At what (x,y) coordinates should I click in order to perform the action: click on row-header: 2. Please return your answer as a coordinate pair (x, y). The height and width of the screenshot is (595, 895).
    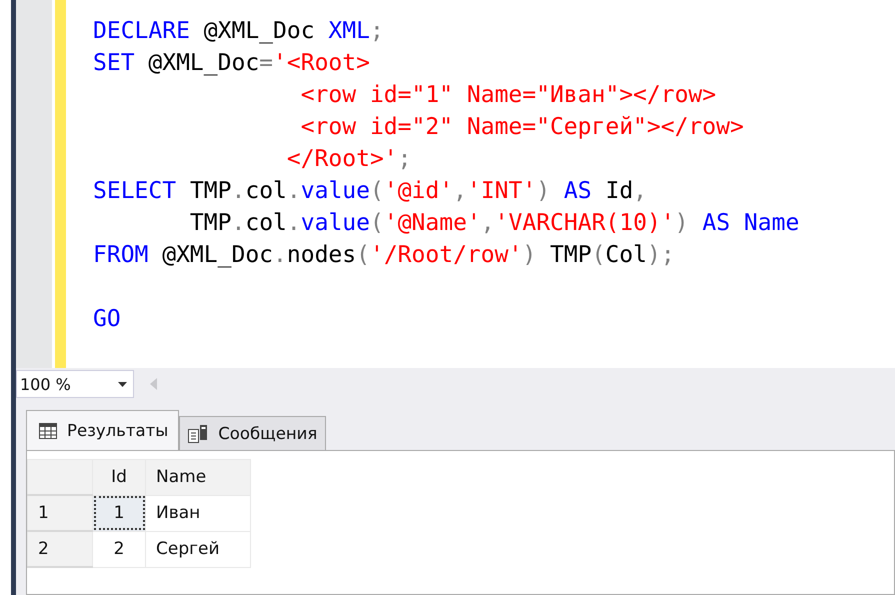
    Looking at the image, I should click on (60, 549).